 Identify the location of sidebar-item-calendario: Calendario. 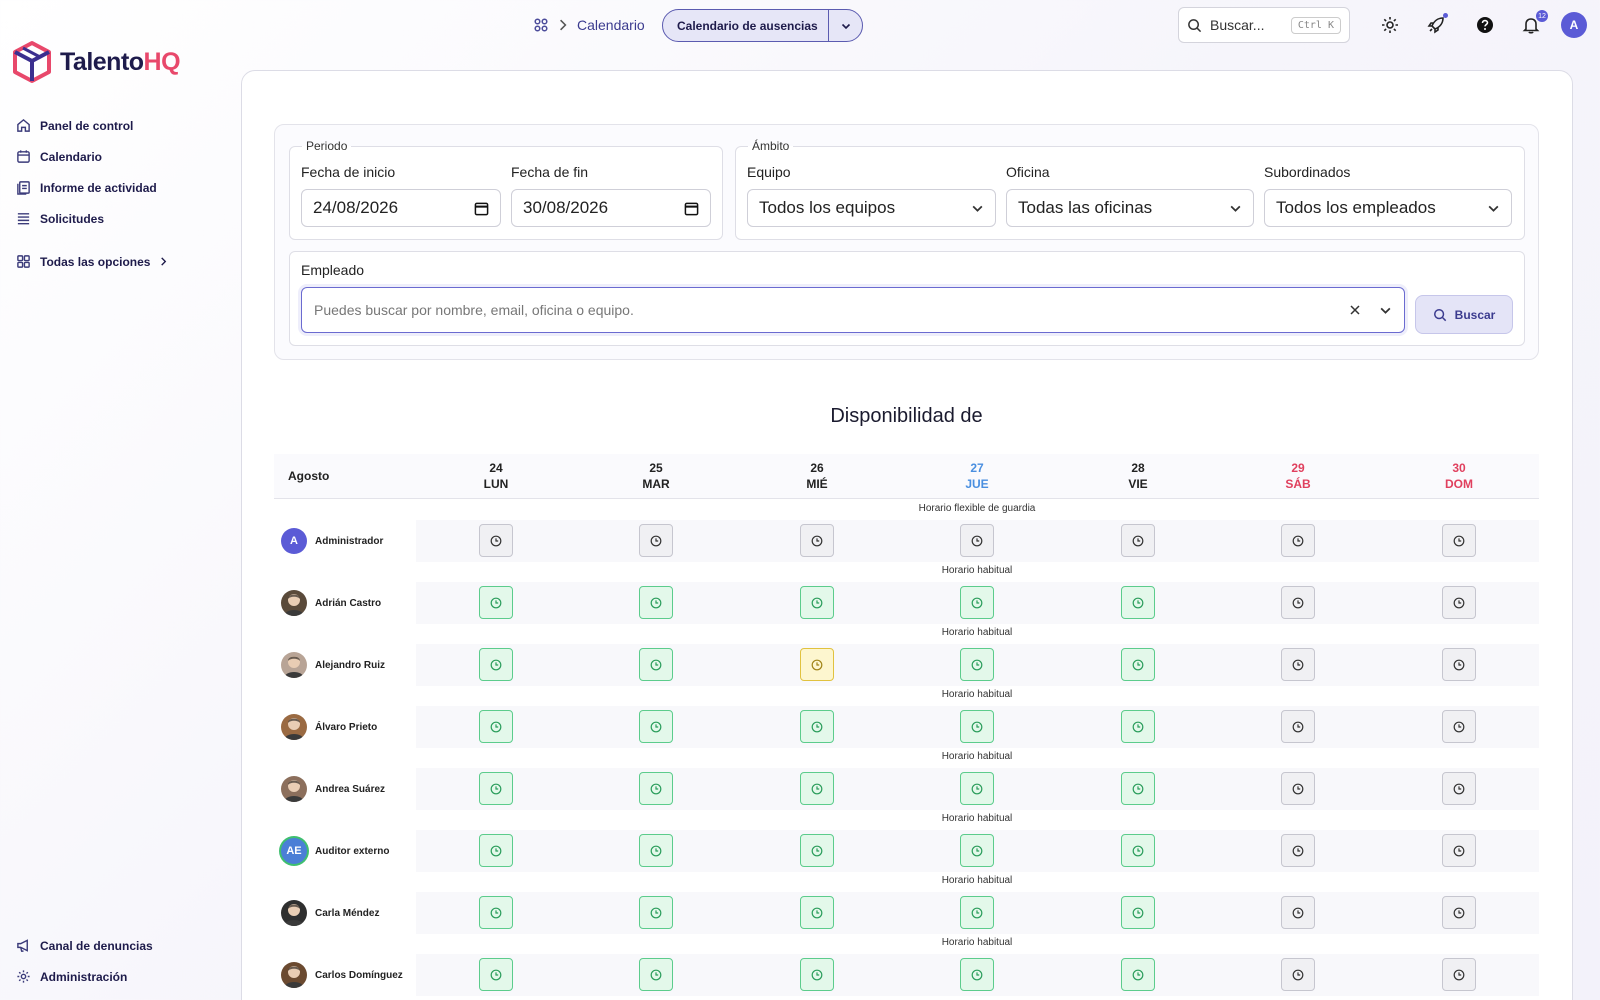
(92, 156).